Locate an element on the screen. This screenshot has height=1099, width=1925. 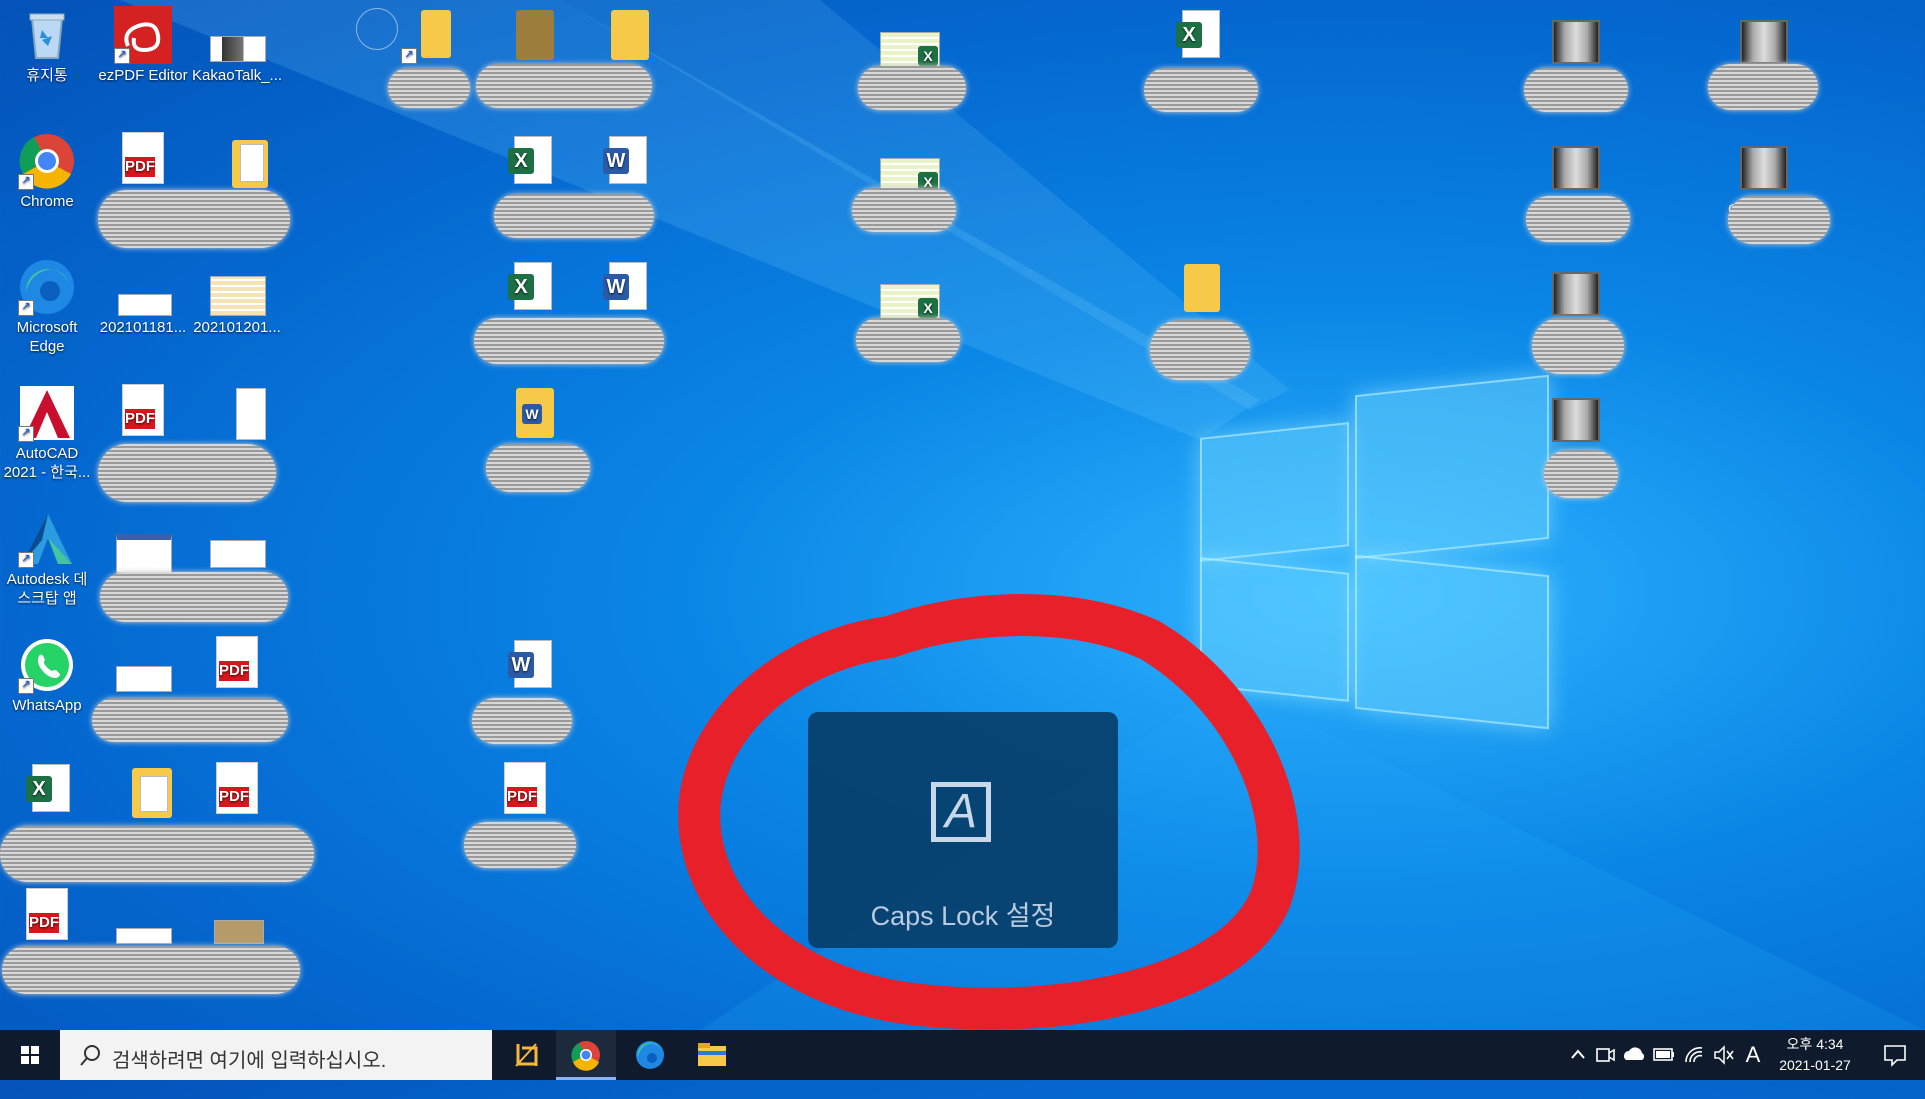
recycle-bin-icon: 휴지통 is located at coordinates (47, 45).